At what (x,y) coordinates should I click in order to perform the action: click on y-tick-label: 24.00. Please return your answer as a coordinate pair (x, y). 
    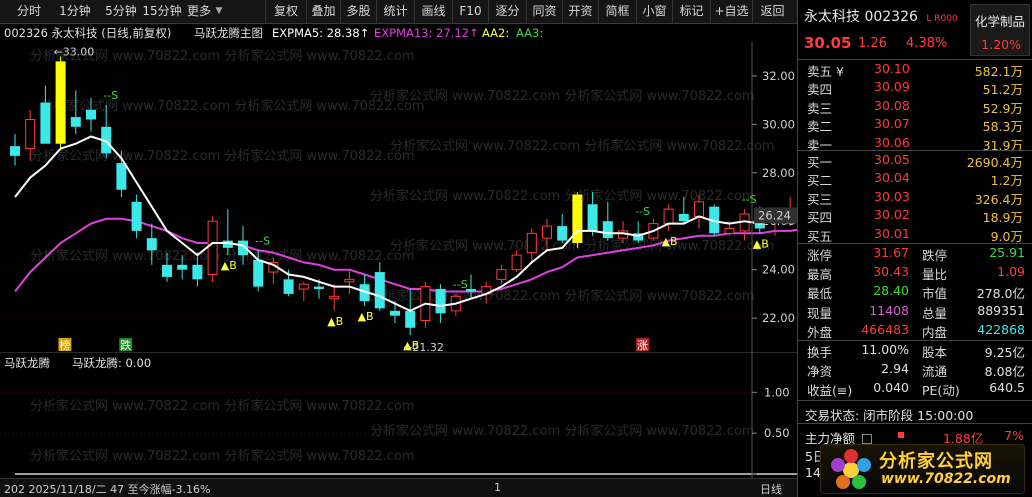
    Looking at the image, I should click on (778, 270).